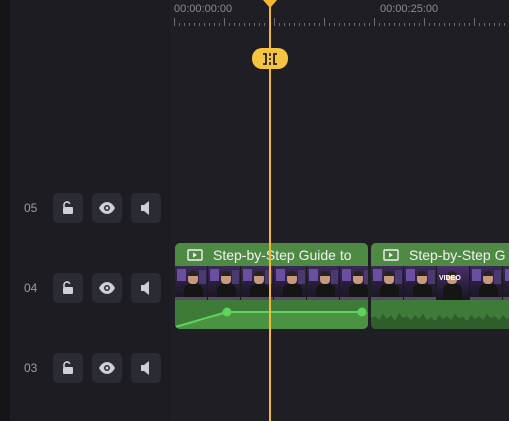 The height and width of the screenshot is (421, 509). Describe the element at coordinates (339, 14) in the screenshot. I see `time-ruler: 00:00:00:00 00:00:25:00` at that location.